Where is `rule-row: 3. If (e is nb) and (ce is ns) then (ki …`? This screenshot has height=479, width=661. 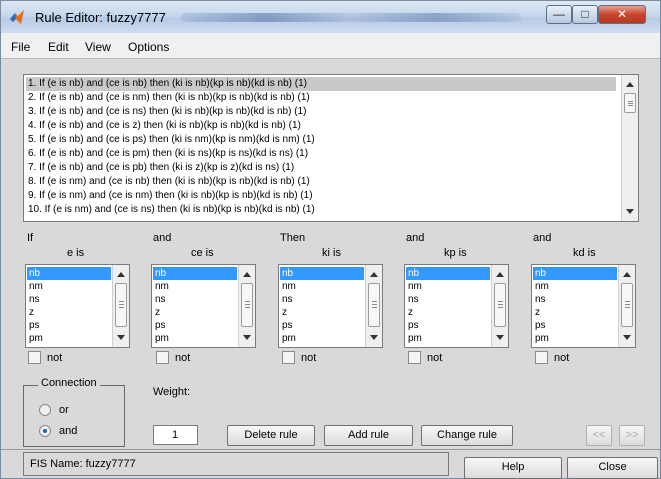 rule-row: 3. If (e is nb) and (ce is ns) then (ki … is located at coordinates (321, 112).